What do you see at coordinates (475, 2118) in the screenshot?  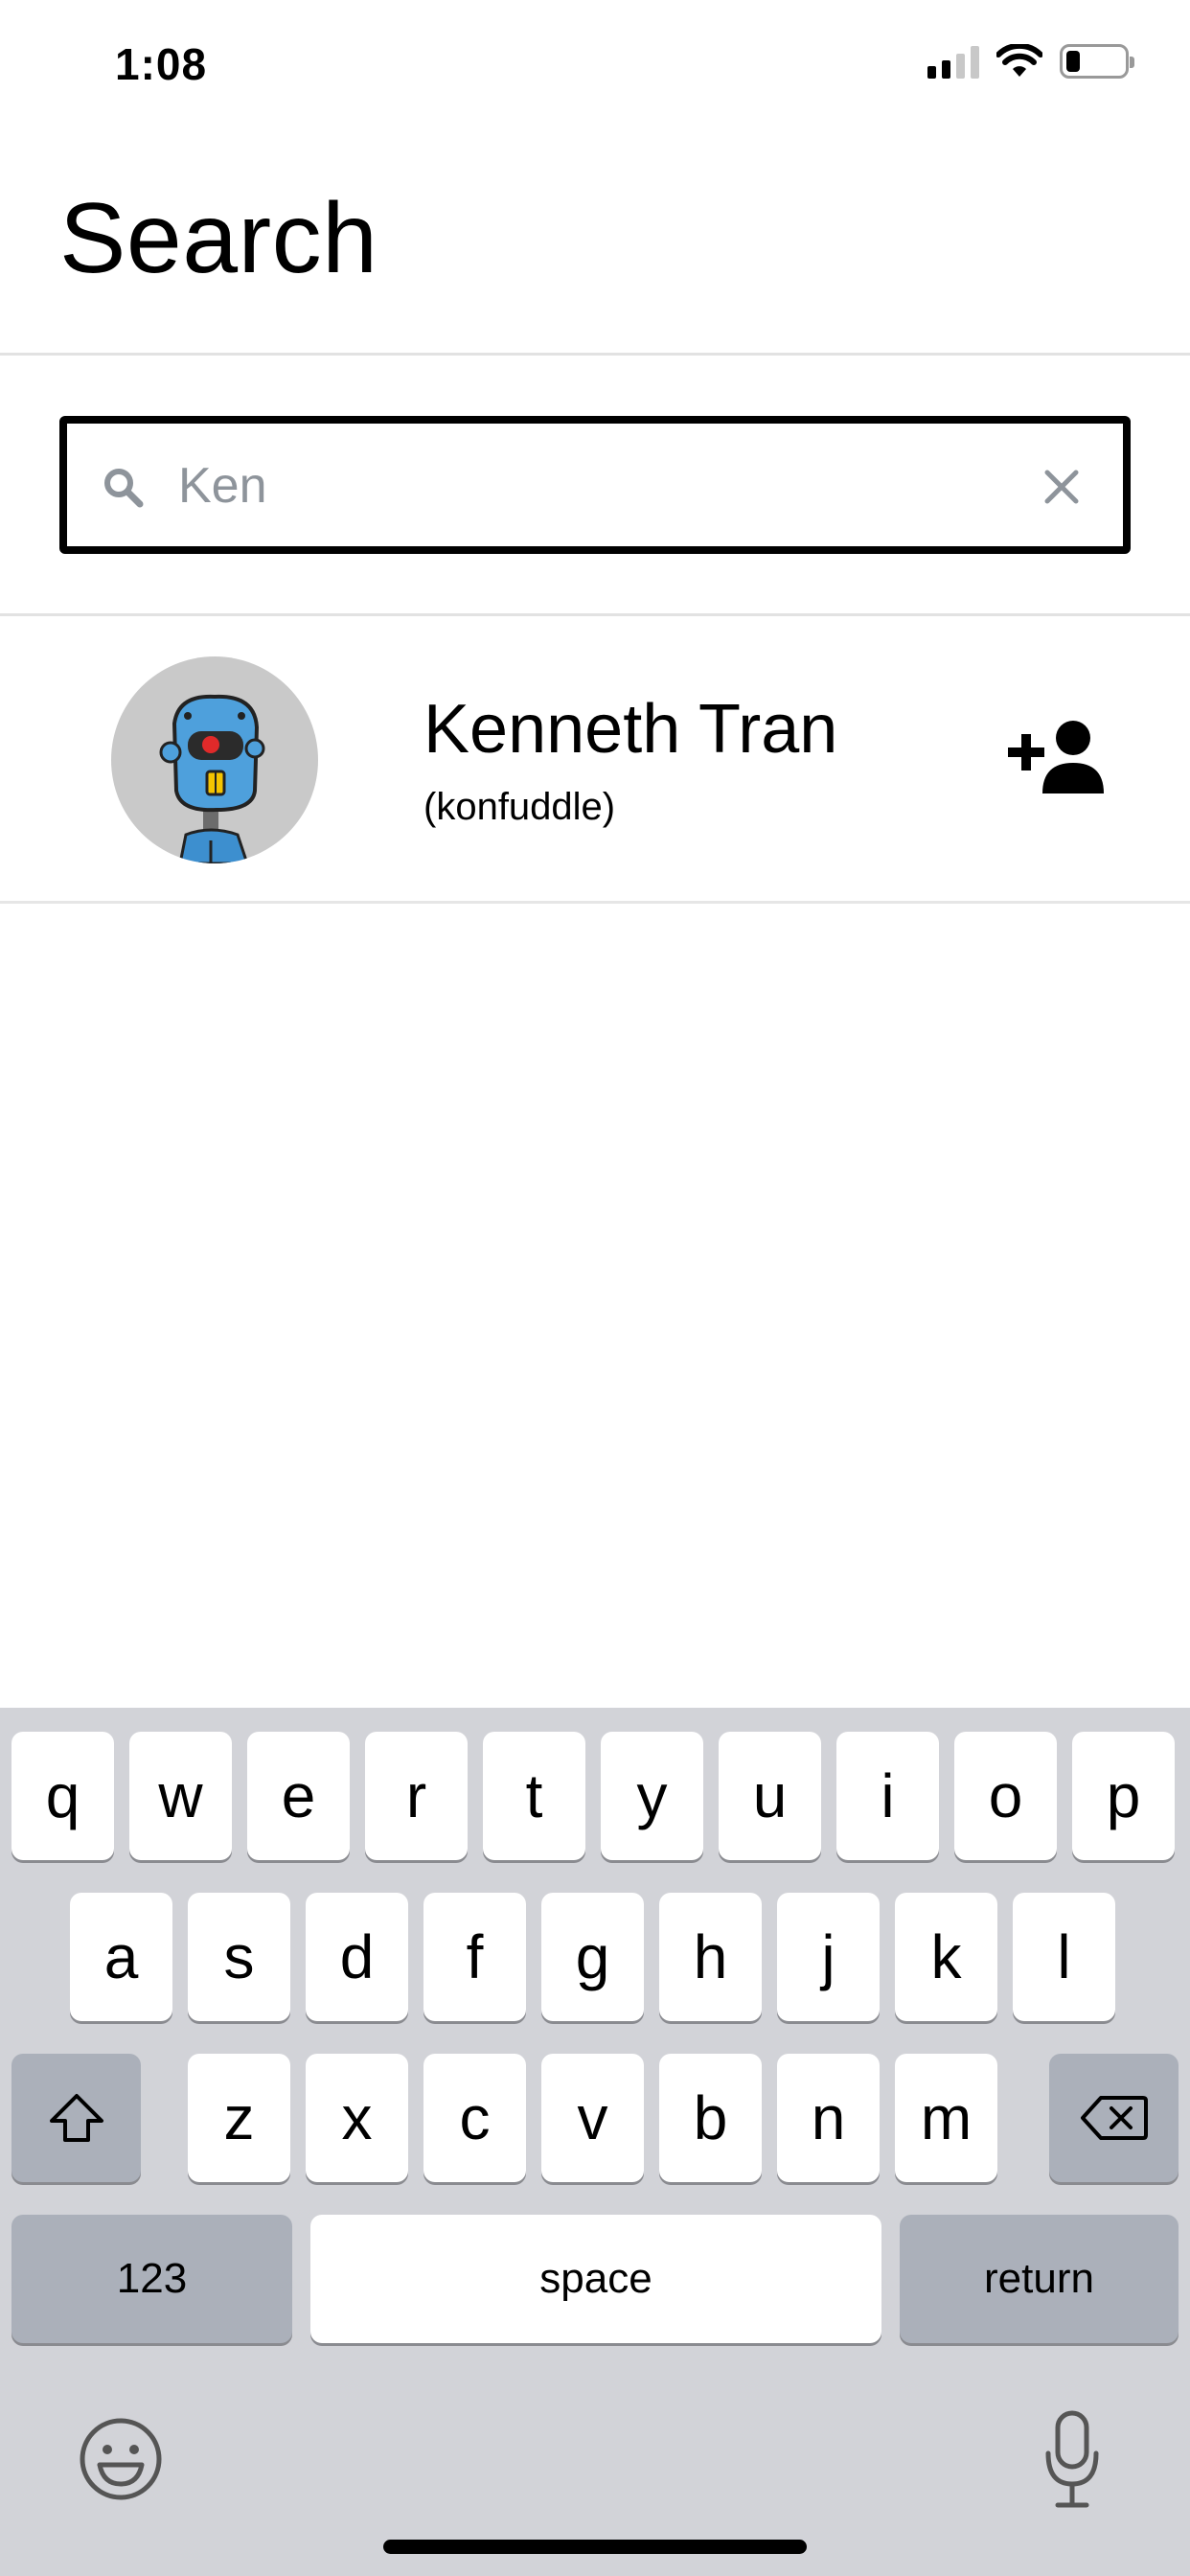 I see `key-c: c` at bounding box center [475, 2118].